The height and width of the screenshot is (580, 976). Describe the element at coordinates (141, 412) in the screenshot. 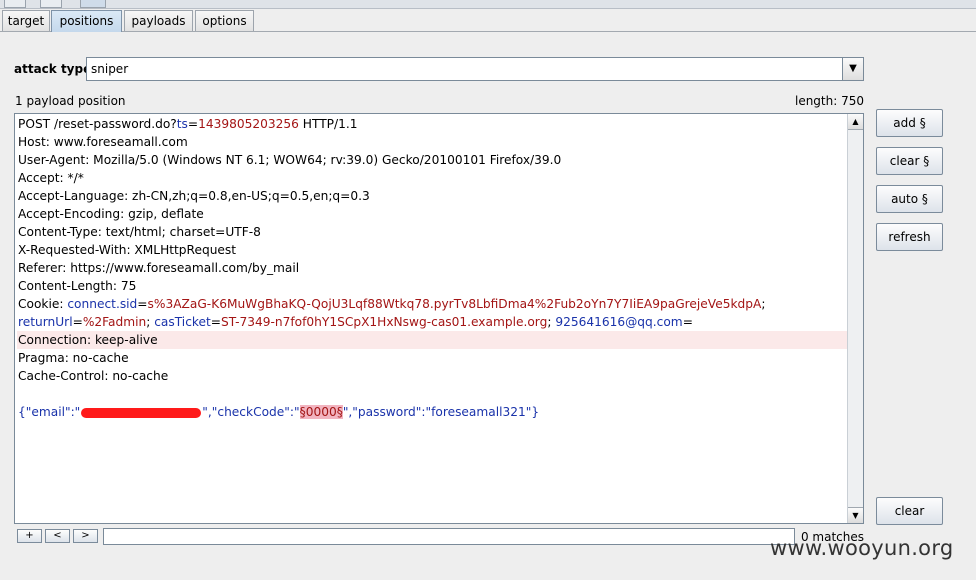

I see `redaction-mark` at that location.